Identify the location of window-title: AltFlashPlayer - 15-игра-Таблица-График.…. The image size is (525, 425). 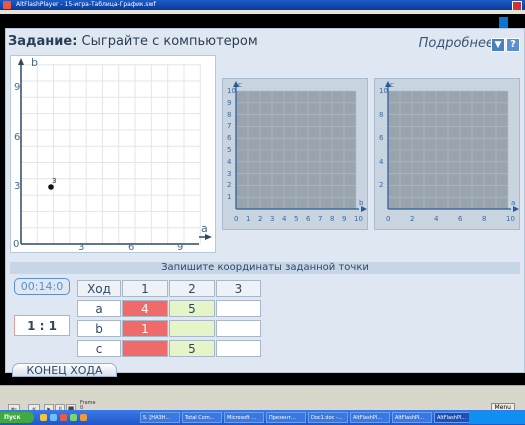
(86, 4).